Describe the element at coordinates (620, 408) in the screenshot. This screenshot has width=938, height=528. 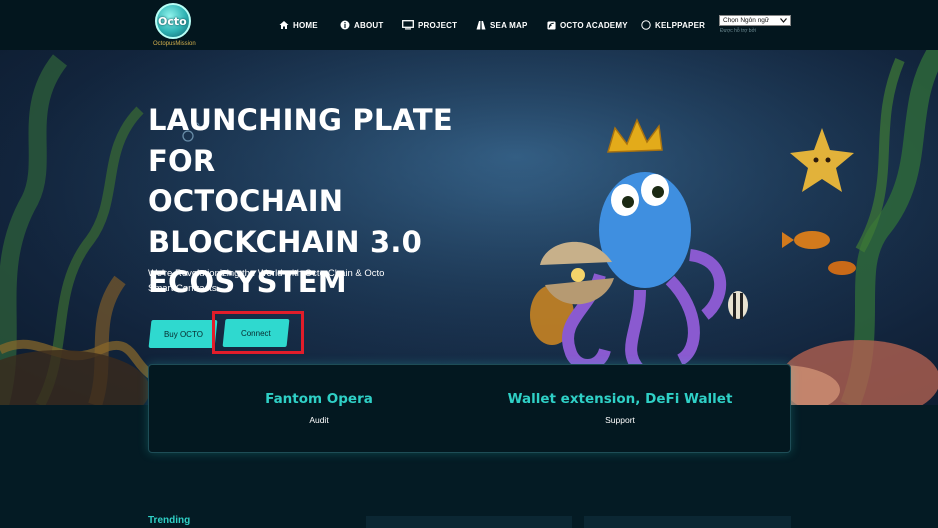
I see `stat-wallet: Wallet extension, DeFi Wallet Support` at that location.